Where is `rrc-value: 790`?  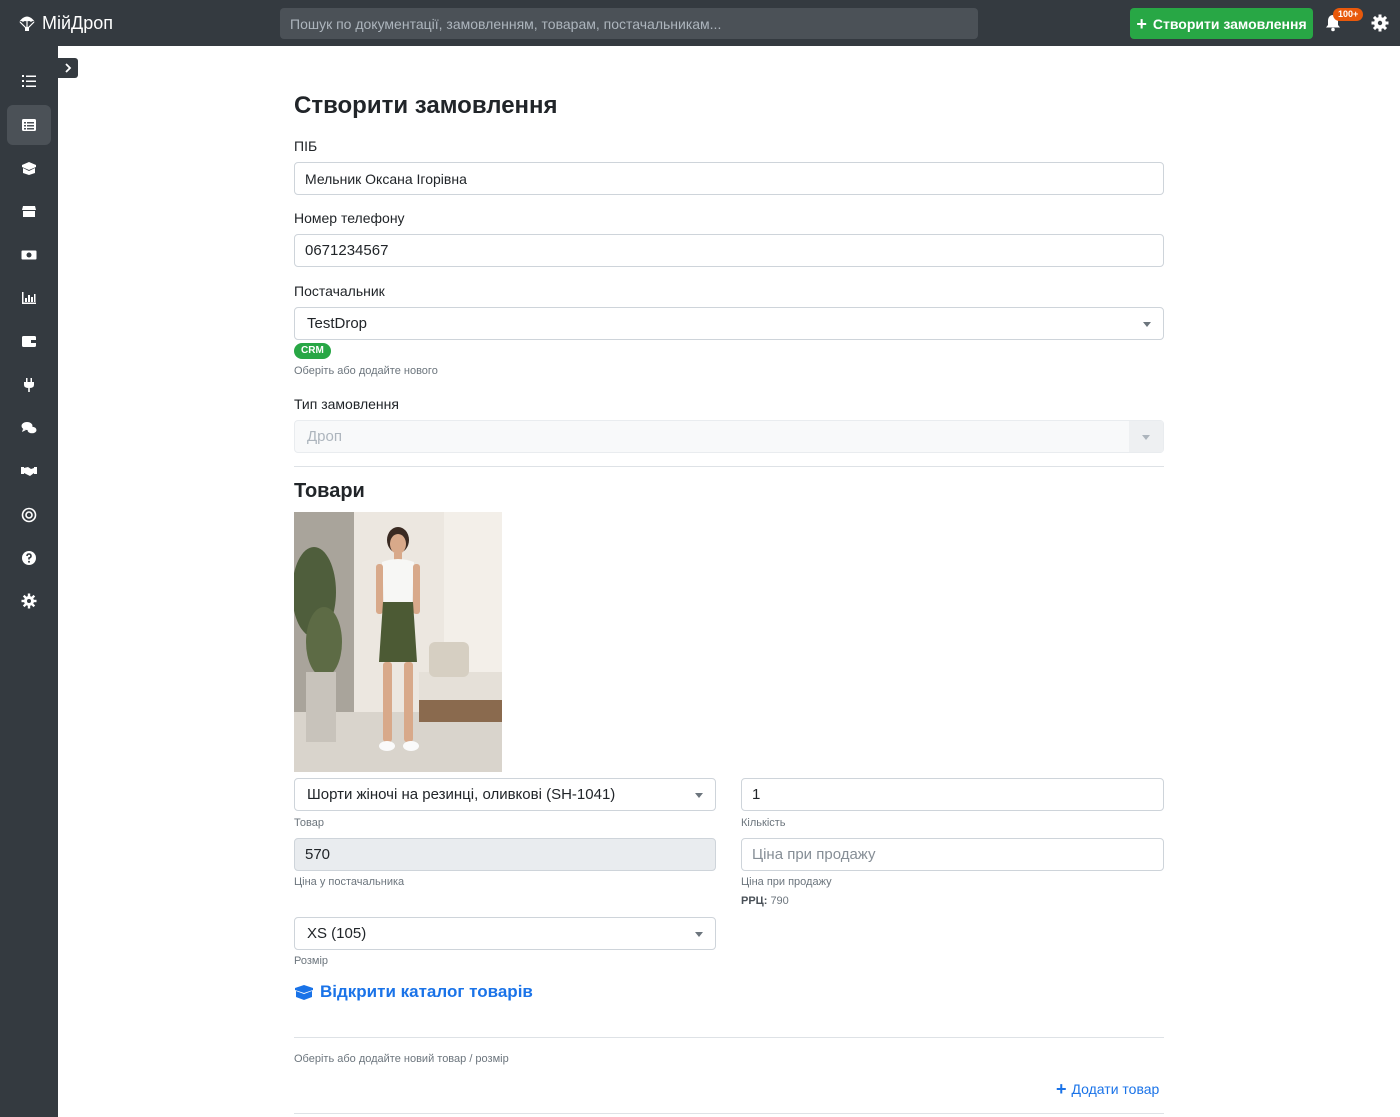
rrc-value: 790 is located at coordinates (779, 901).